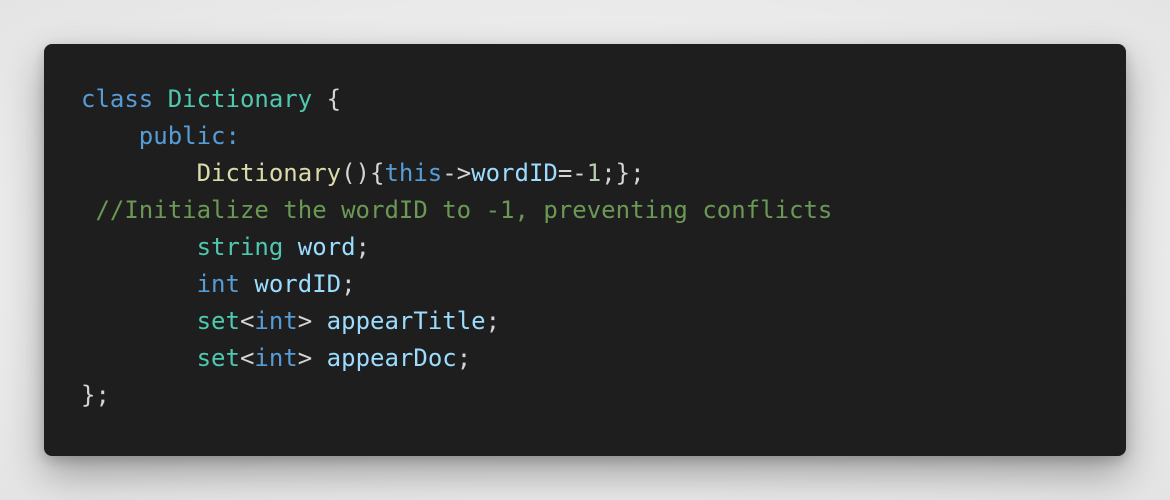 Image resolution: width=1170 pixels, height=500 pixels. What do you see at coordinates (182, 136) in the screenshot?
I see `token-access-specifier: public` at bounding box center [182, 136].